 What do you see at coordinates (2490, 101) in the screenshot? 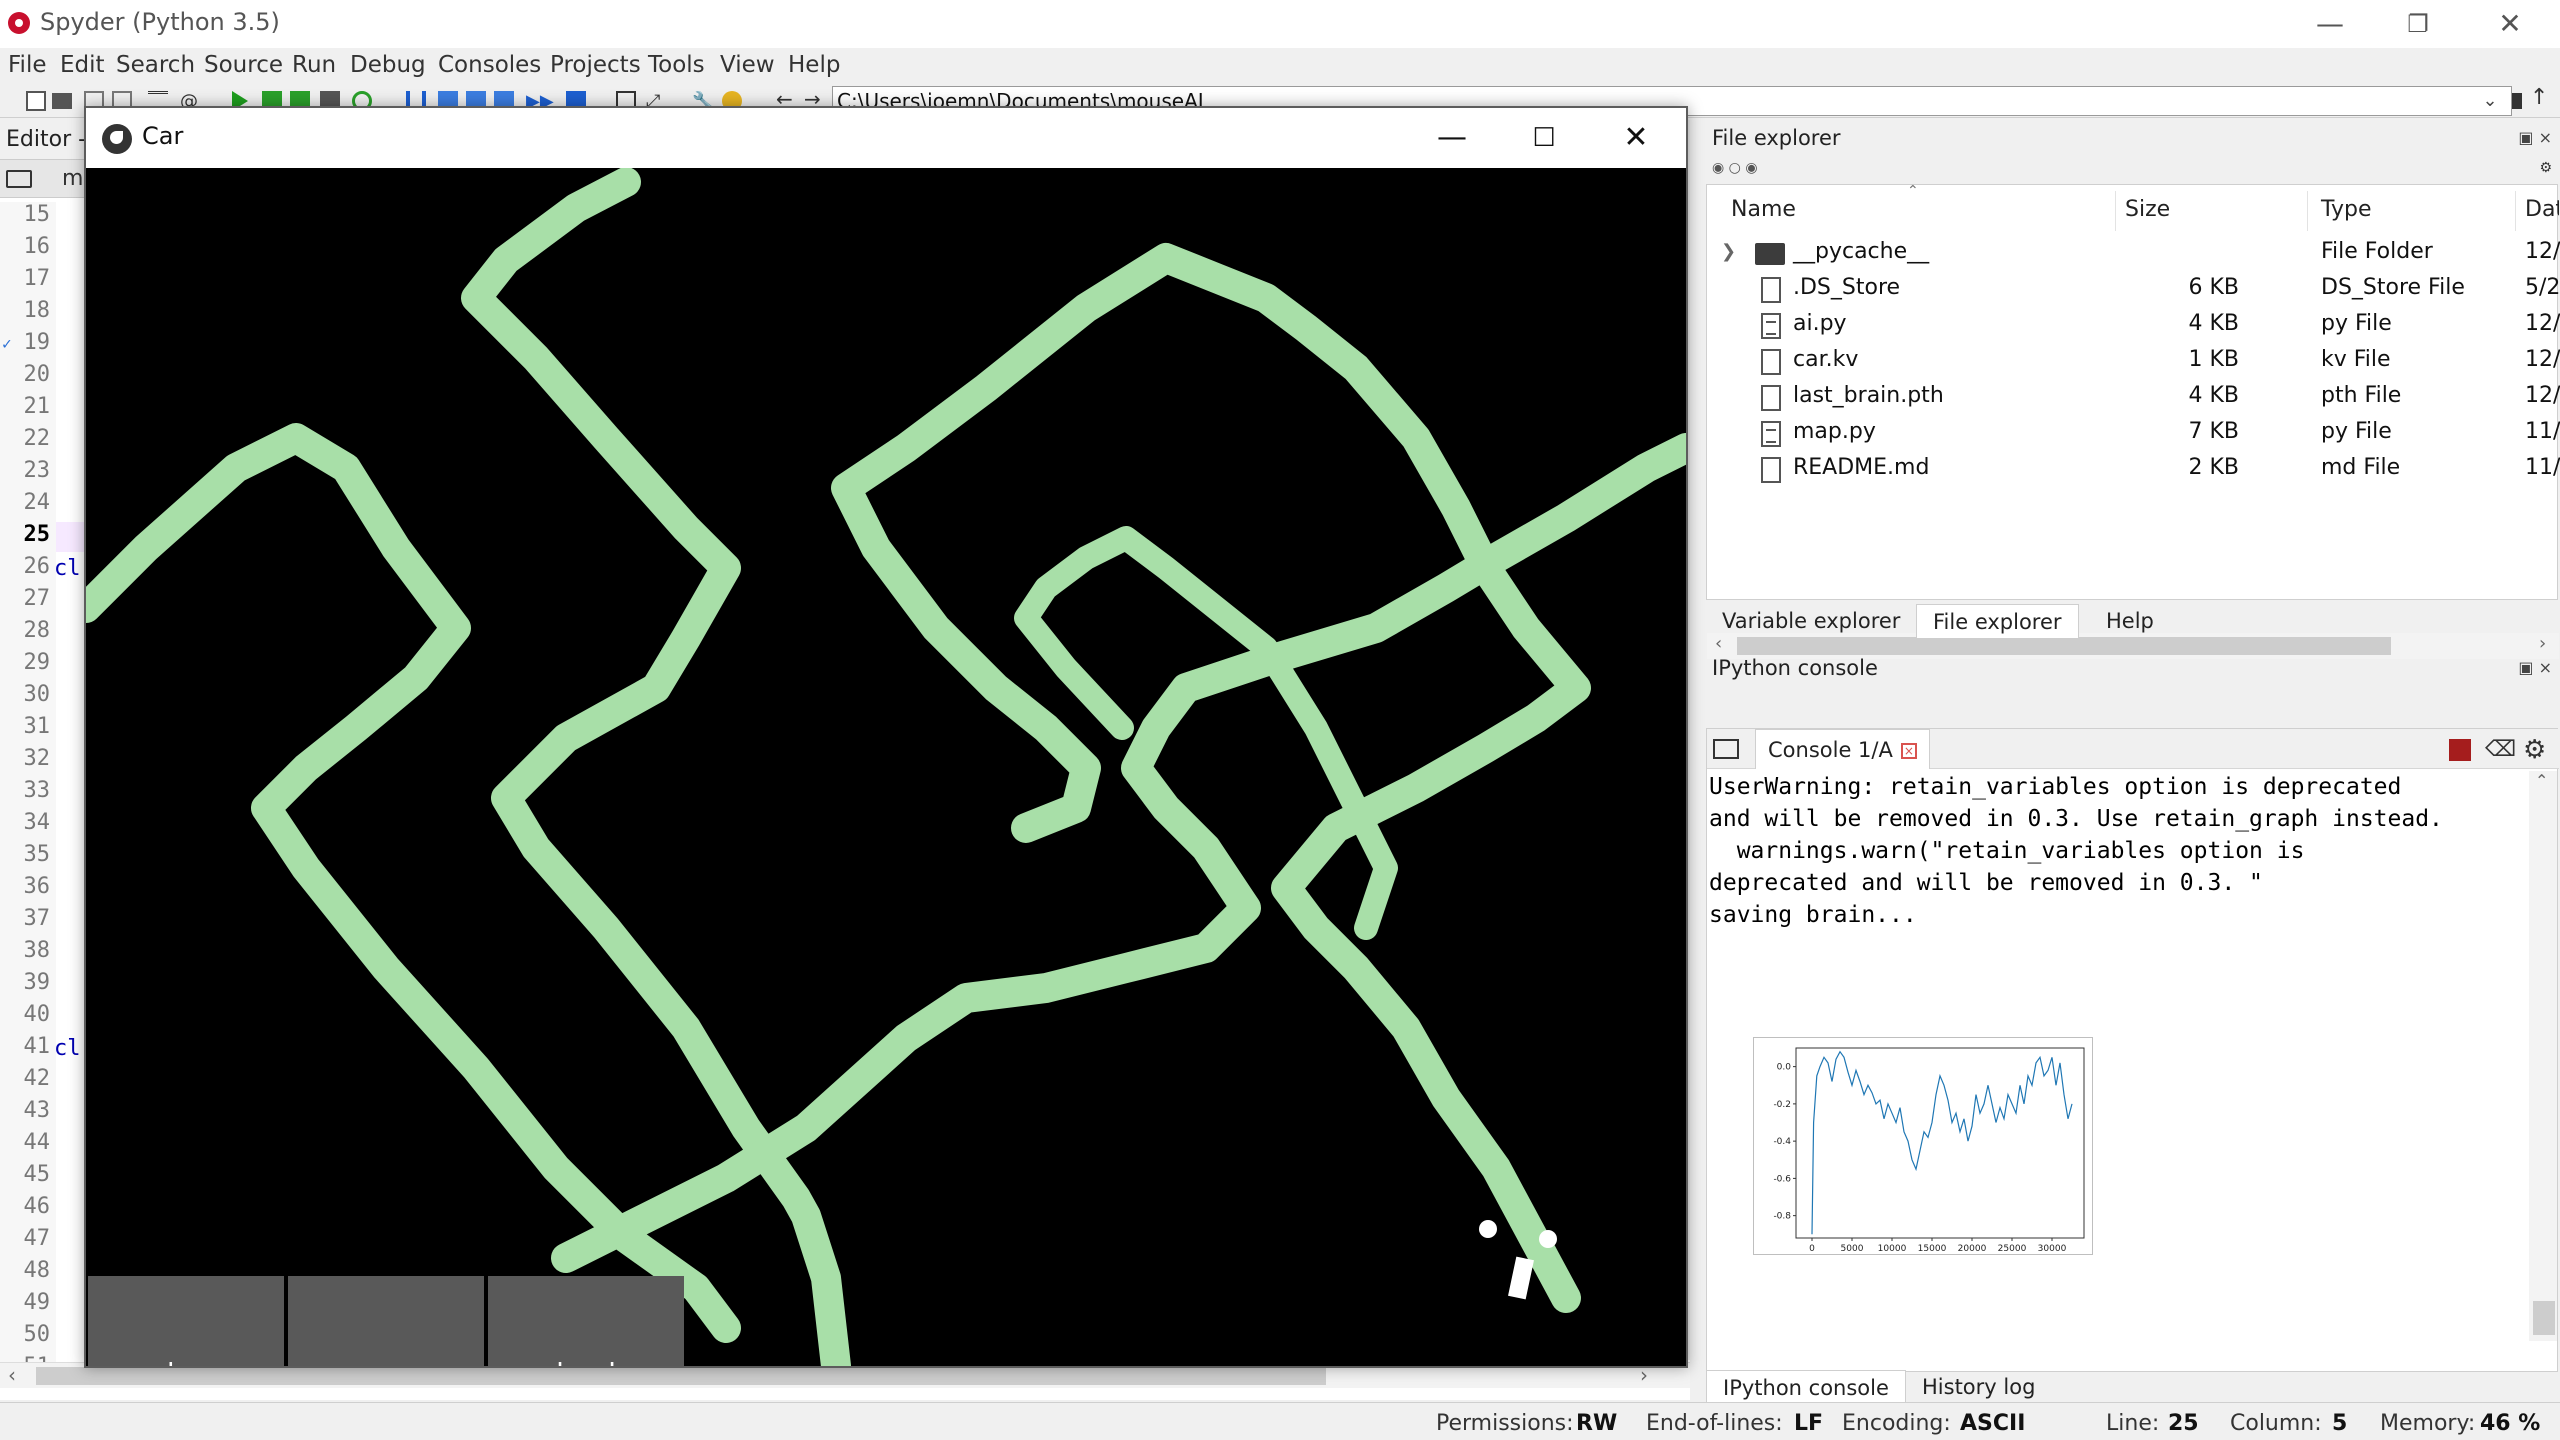
I see `chevron-down-icon: ⌄` at bounding box center [2490, 101].